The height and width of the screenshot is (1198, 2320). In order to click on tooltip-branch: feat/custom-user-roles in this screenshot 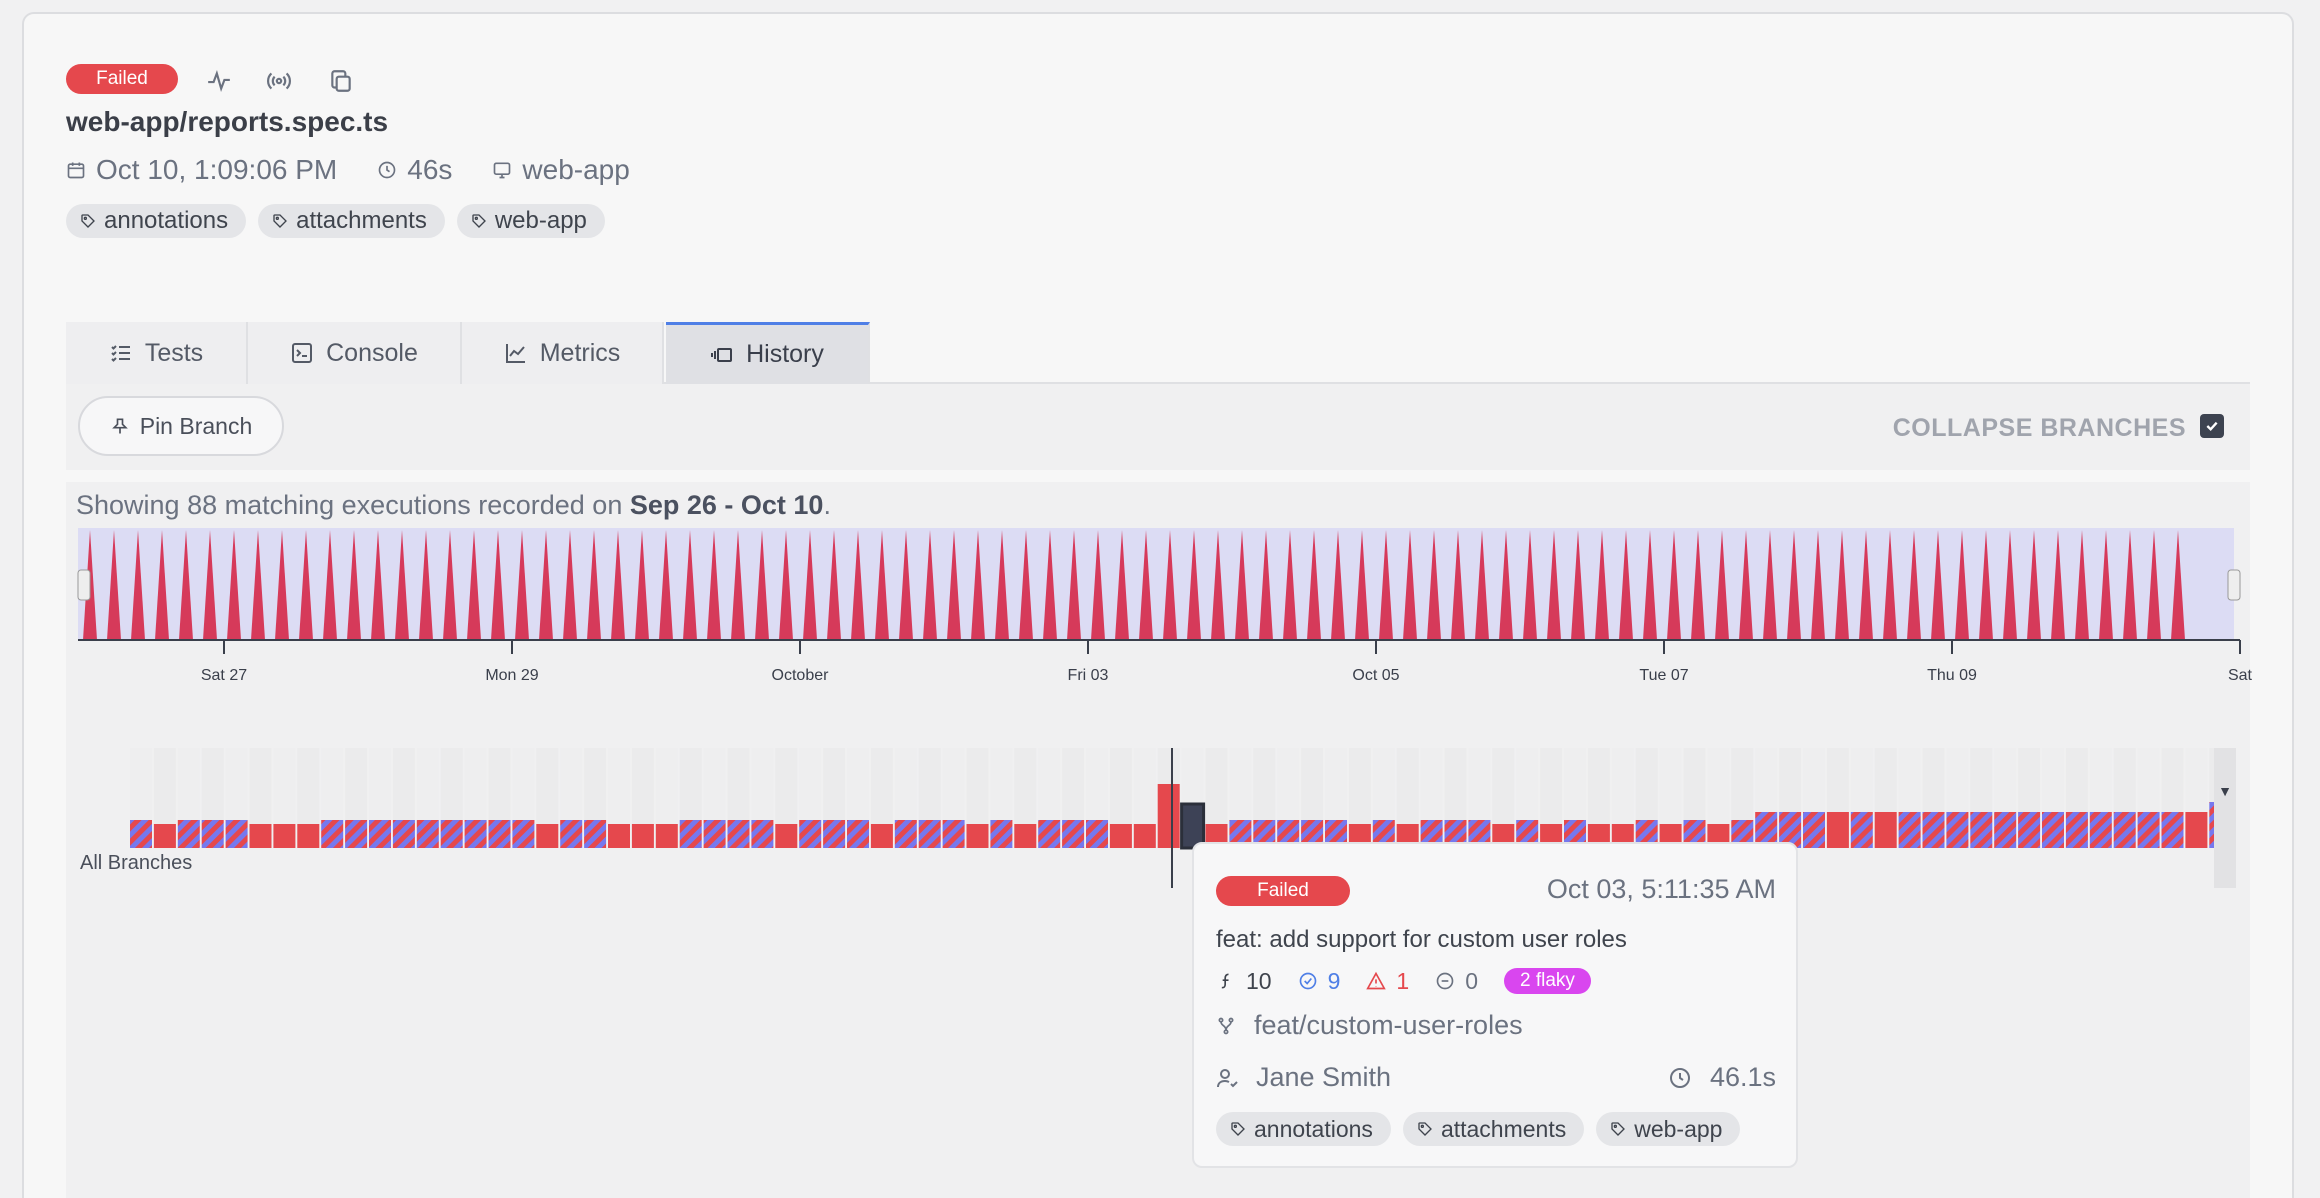, I will do `click(1369, 1025)`.